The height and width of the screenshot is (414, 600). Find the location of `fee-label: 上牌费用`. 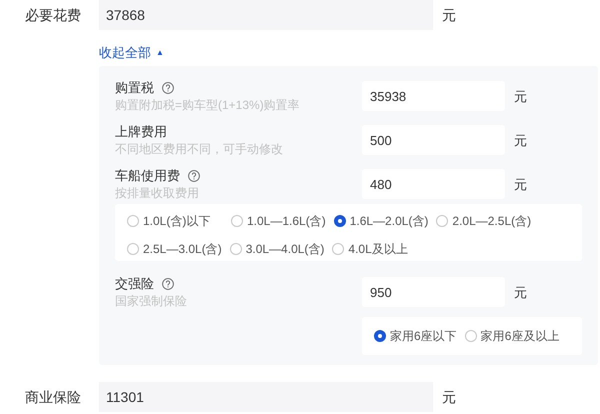

fee-label: 上牌费用 is located at coordinates (141, 132).